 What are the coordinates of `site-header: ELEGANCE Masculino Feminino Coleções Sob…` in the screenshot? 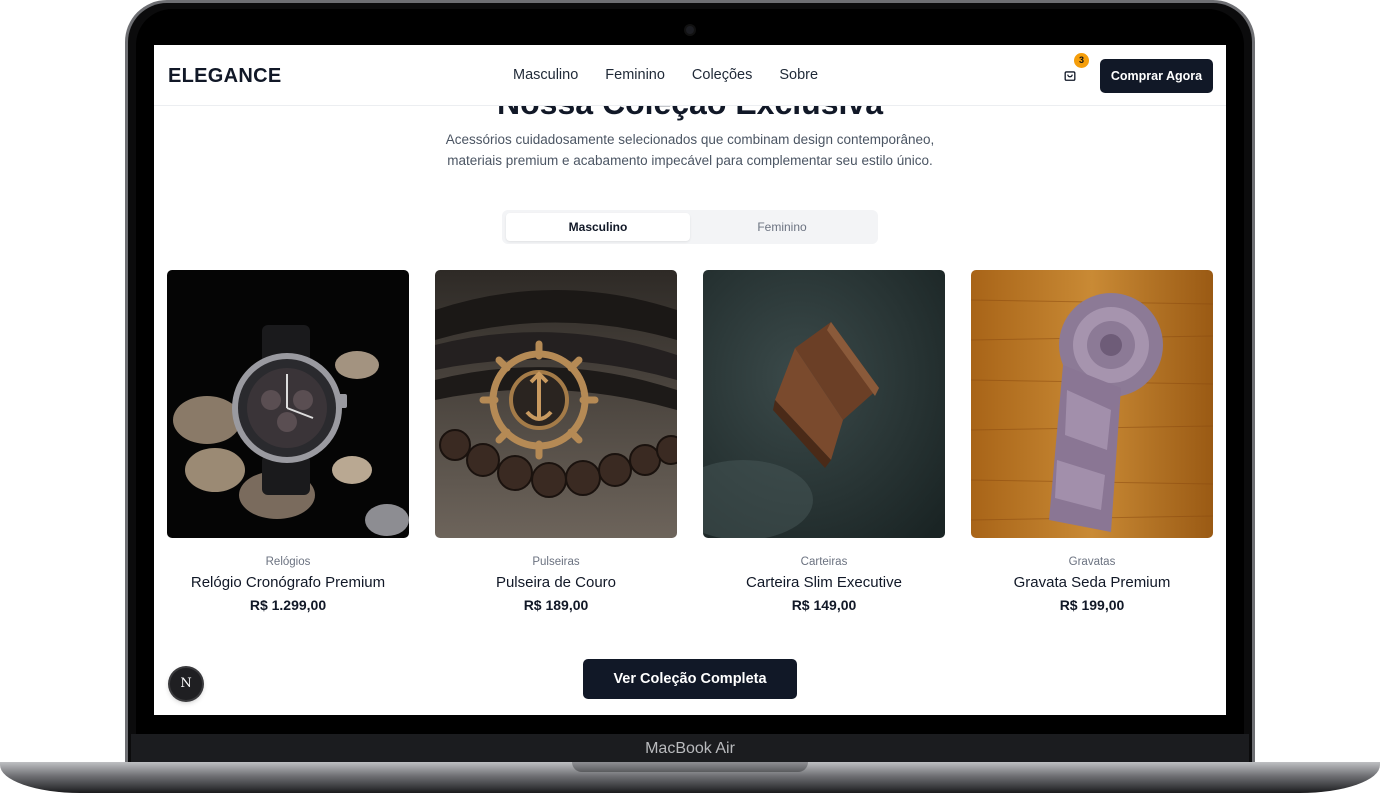 It's located at (690, 75).